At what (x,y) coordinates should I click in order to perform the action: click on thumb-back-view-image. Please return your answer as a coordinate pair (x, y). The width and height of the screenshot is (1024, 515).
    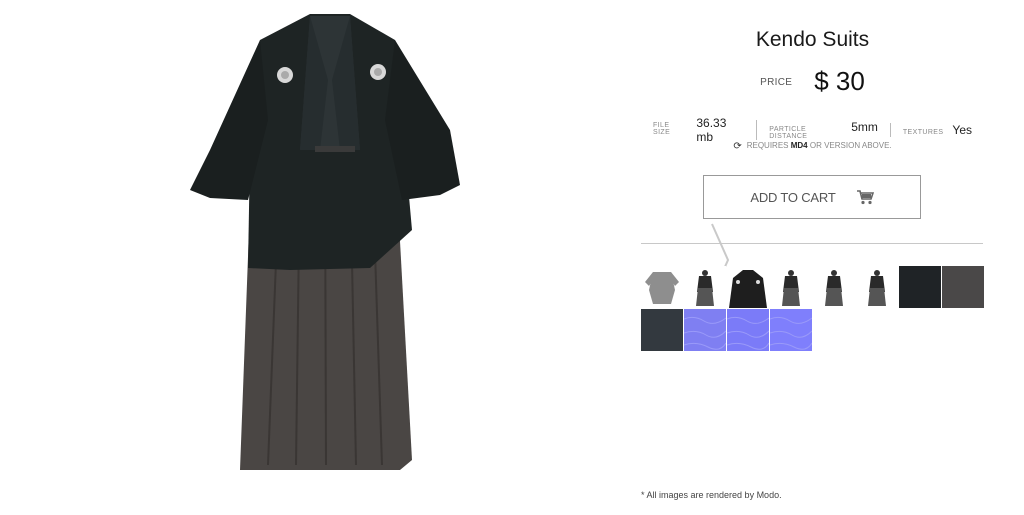
    Looking at the image, I should click on (705, 287).